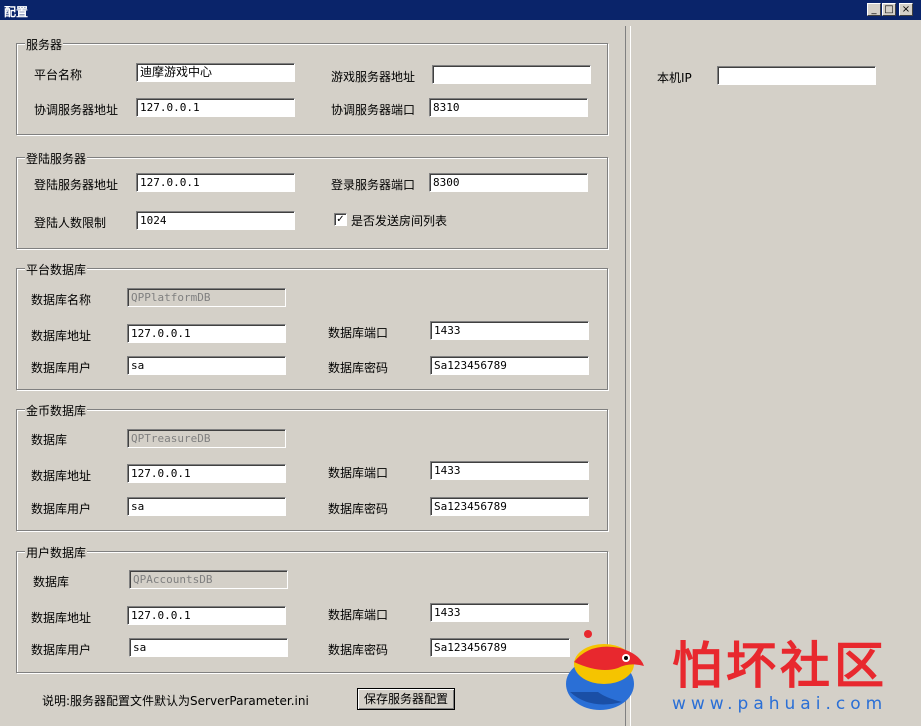 This screenshot has width=921, height=726. What do you see at coordinates (61, 618) in the screenshot?
I see `accounts-db-address-label: 数据库地址` at bounding box center [61, 618].